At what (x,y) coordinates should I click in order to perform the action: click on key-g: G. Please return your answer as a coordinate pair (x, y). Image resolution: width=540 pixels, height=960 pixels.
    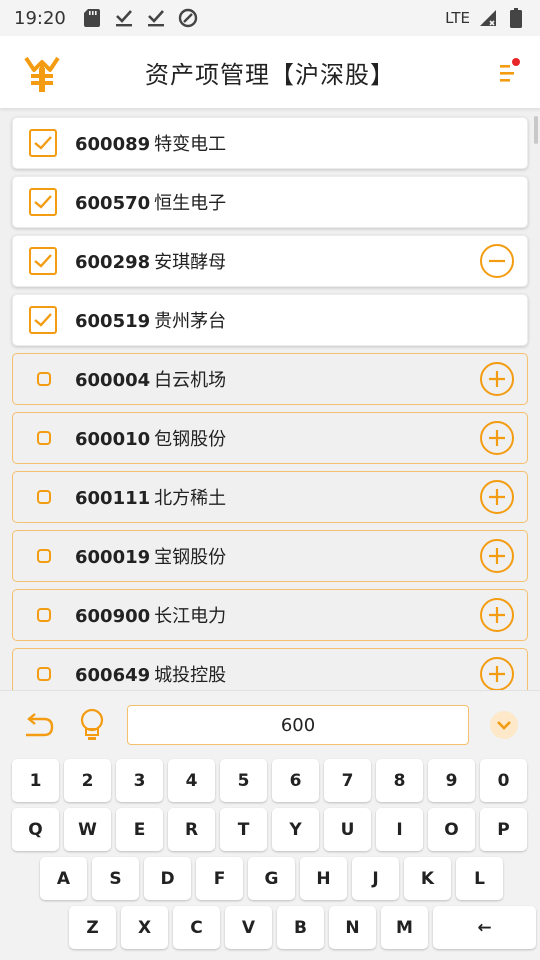
    Looking at the image, I should click on (271, 878).